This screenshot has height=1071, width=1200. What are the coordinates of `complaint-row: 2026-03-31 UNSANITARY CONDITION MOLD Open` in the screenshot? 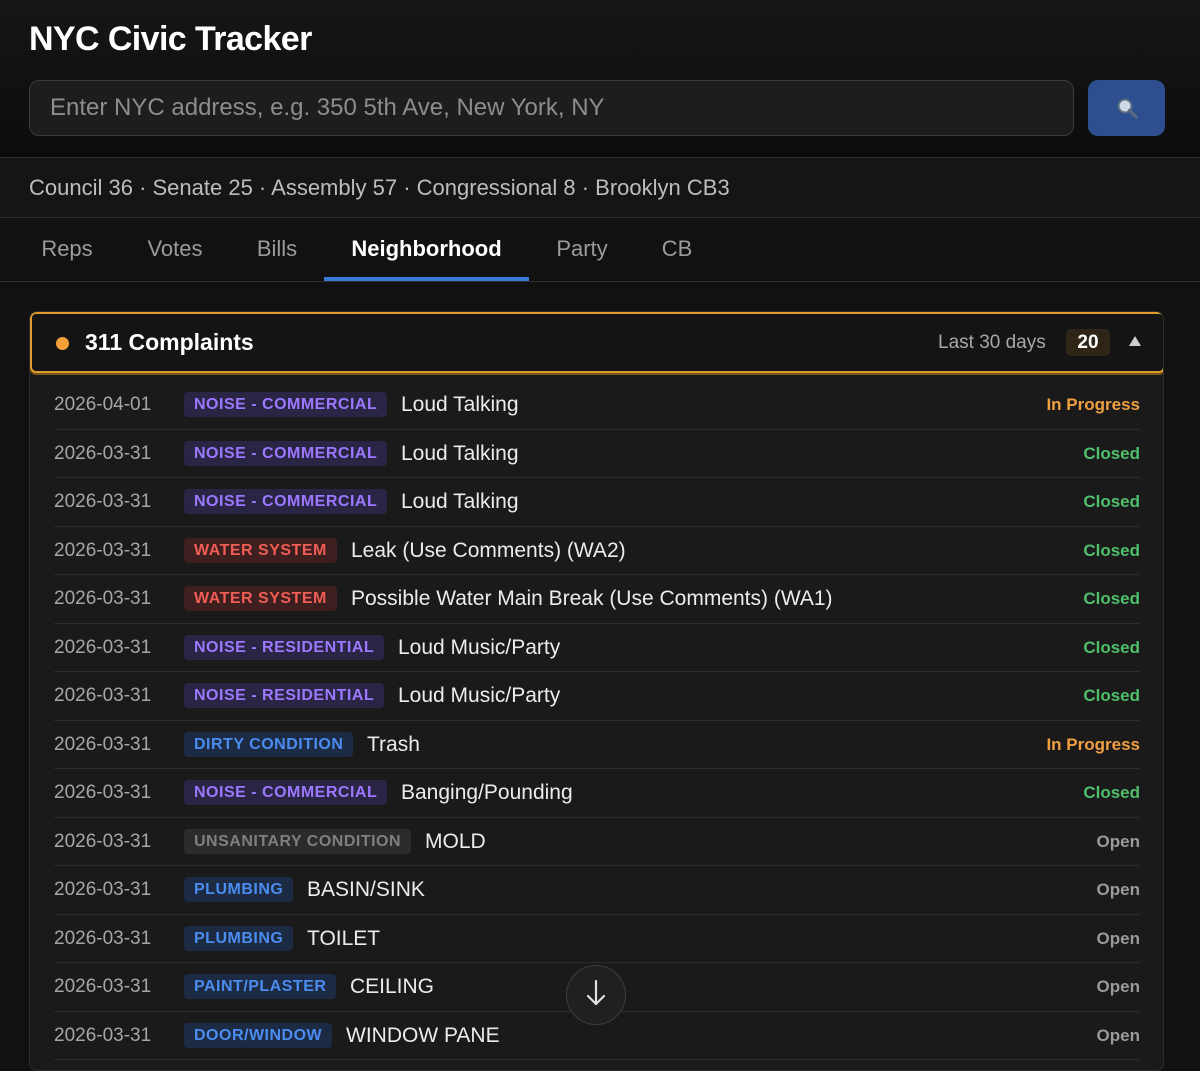 It's located at (597, 842).